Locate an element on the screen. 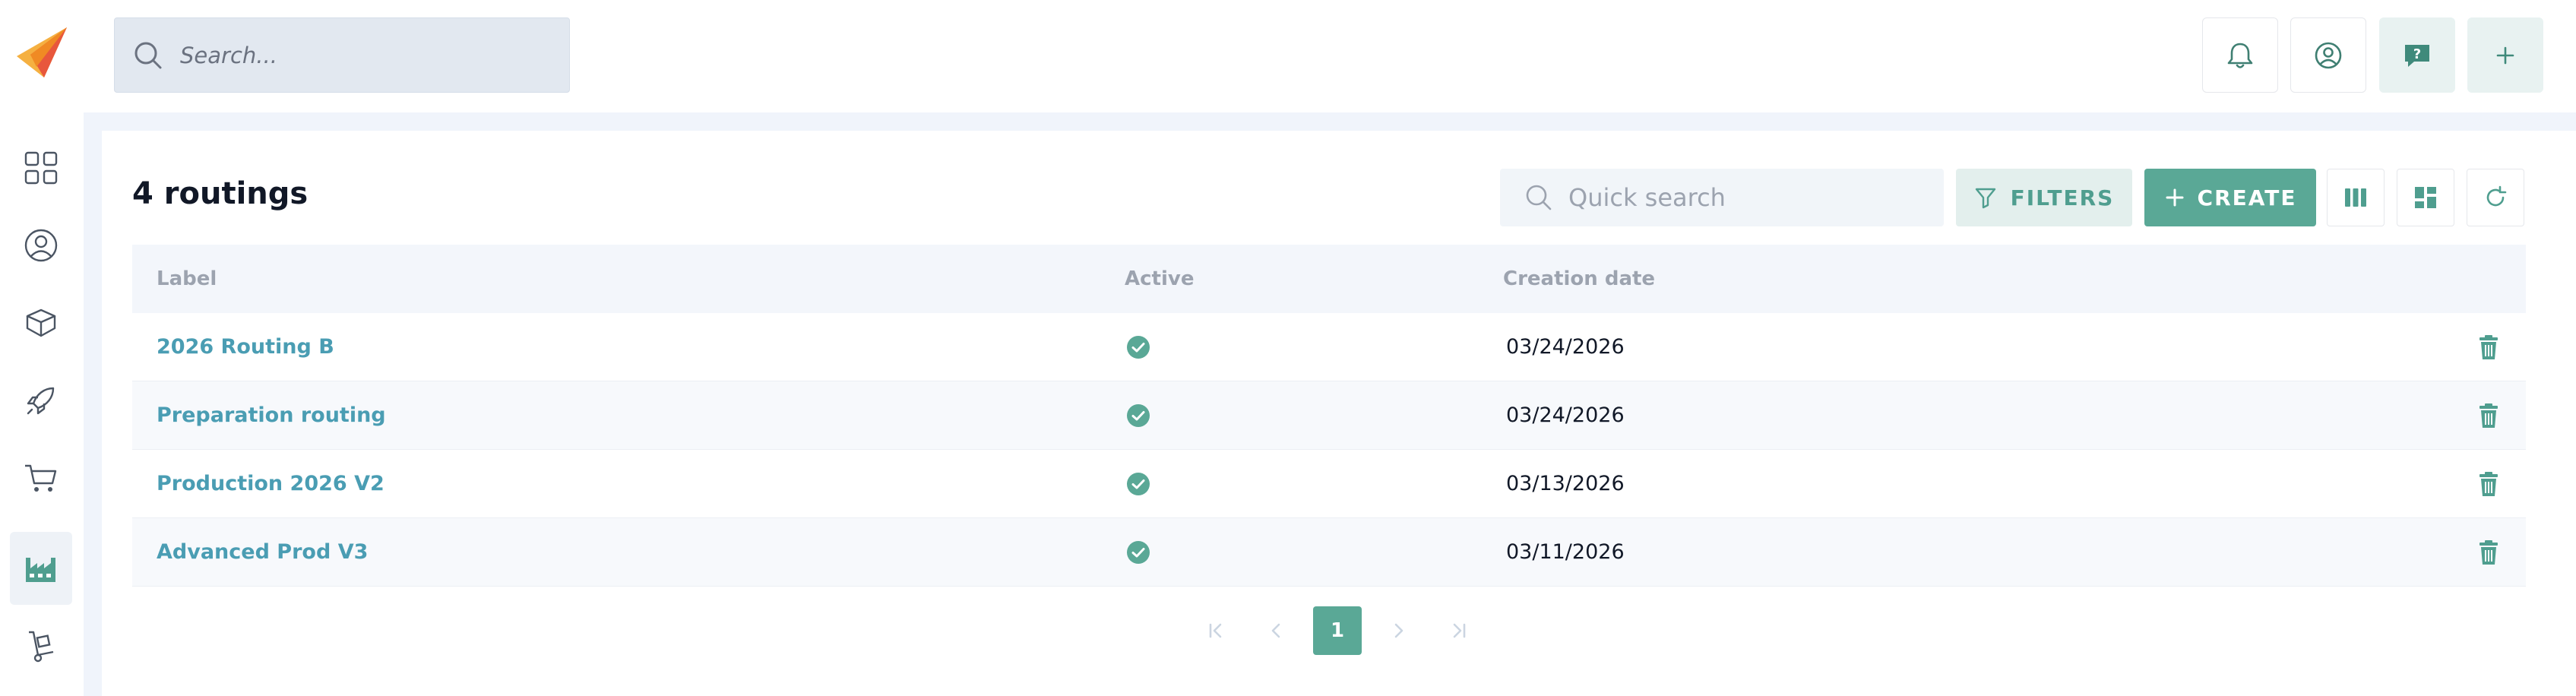 The height and width of the screenshot is (696, 2576). columns-button is located at coordinates (2356, 197).